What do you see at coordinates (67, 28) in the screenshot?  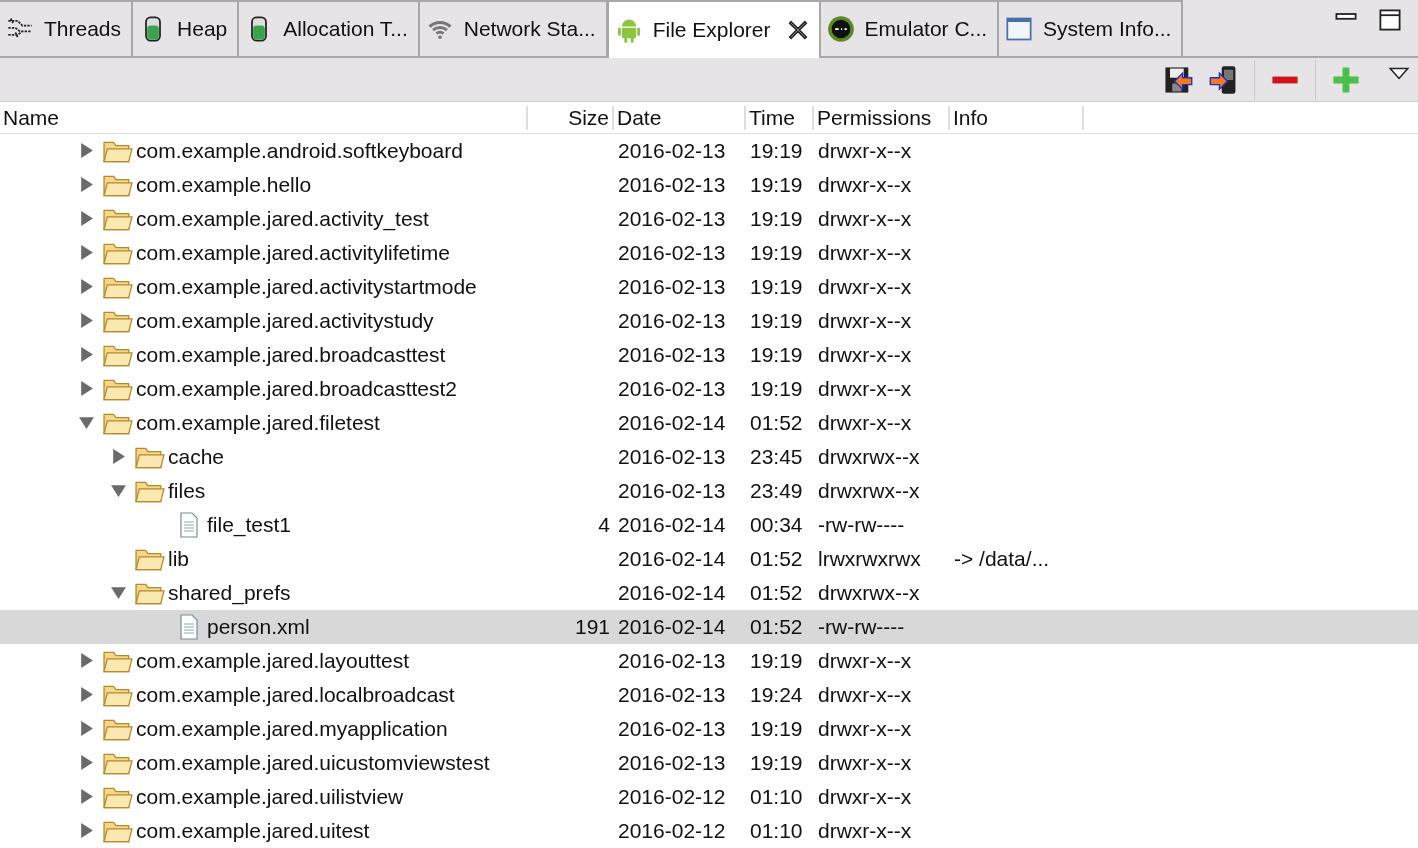 I see `tab: Threads` at bounding box center [67, 28].